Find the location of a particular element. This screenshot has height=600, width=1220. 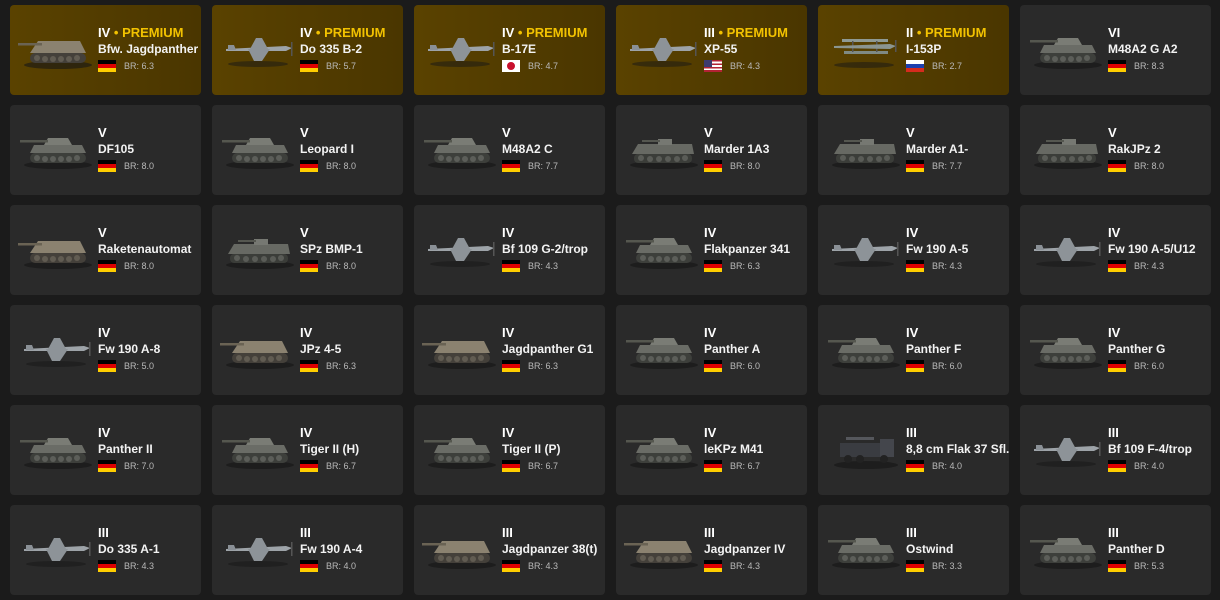

vehicle-card: IV Fw 190 A-5 BR: 4.3 is located at coordinates (913, 250).